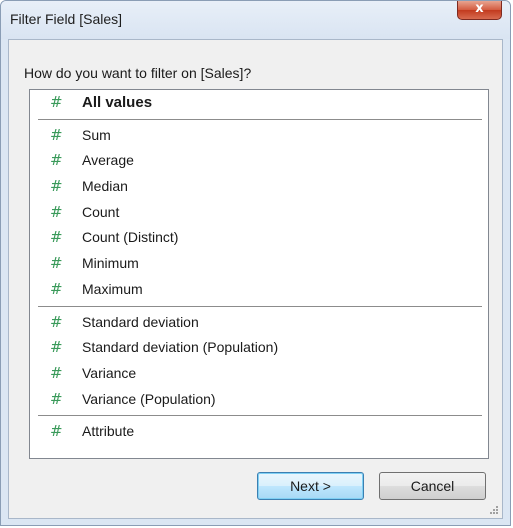  I want to click on next-button: Next >, so click(310, 486).